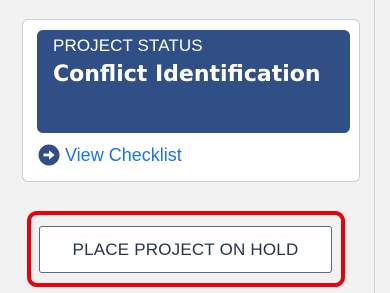  What do you see at coordinates (123, 155) in the screenshot?
I see `view-checklist-label: View Checklist` at bounding box center [123, 155].